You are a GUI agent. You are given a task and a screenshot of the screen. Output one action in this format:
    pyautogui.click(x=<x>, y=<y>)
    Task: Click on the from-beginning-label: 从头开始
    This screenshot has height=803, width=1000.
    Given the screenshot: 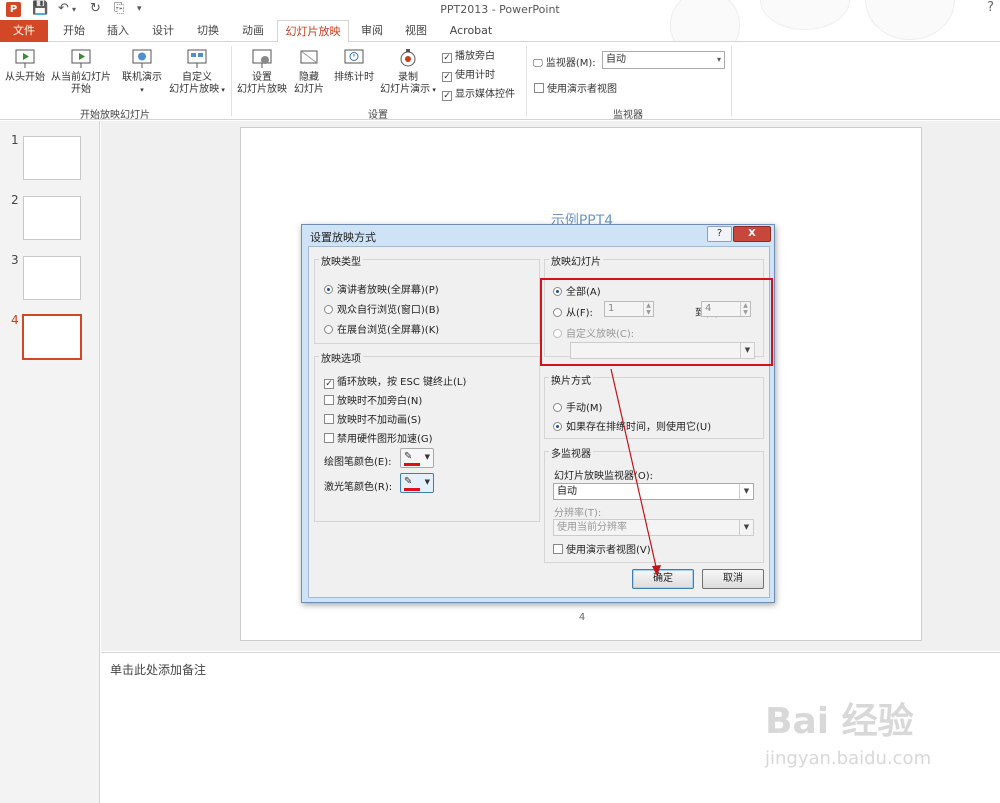 What is the action you would take?
    pyautogui.click(x=25, y=77)
    